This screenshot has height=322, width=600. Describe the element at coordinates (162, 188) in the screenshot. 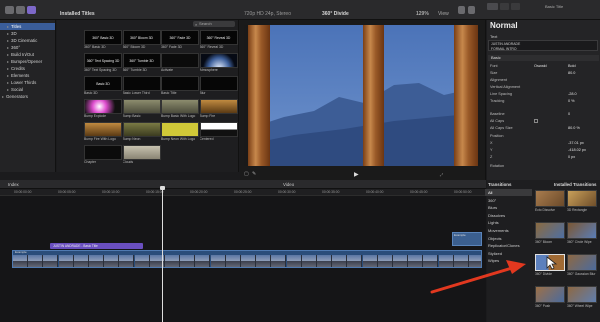

I see `playhead-handle` at that location.